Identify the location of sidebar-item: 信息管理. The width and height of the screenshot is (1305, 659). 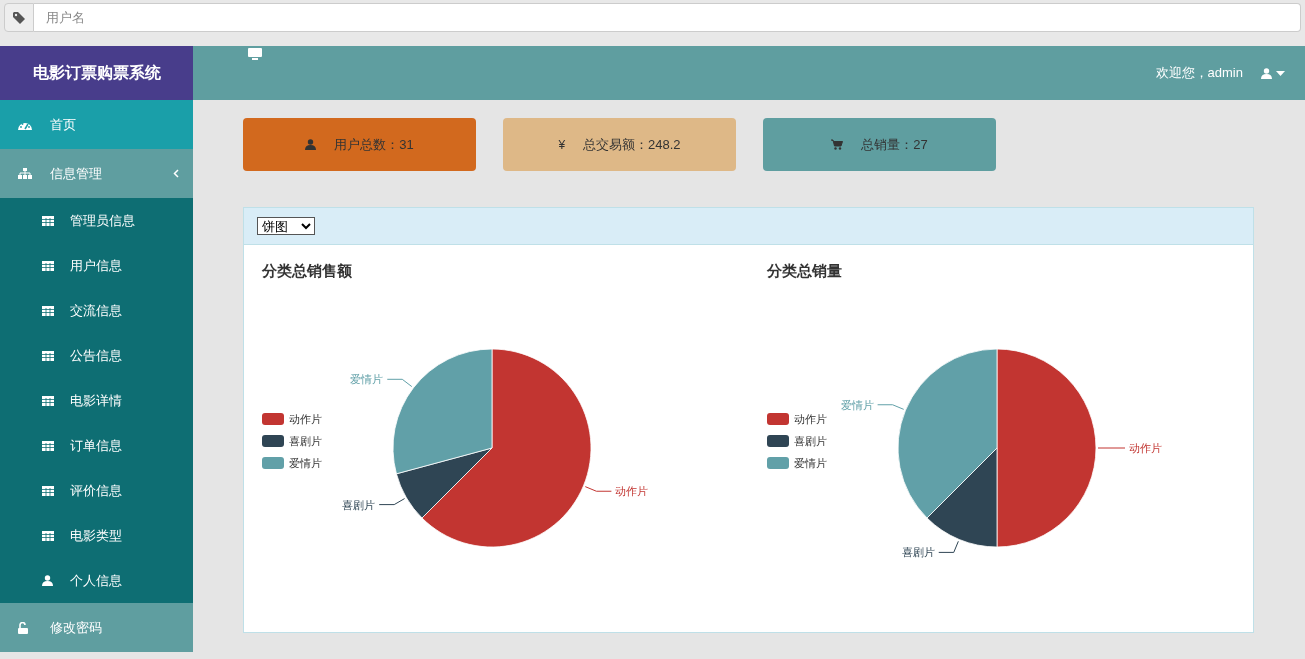
(96, 173).